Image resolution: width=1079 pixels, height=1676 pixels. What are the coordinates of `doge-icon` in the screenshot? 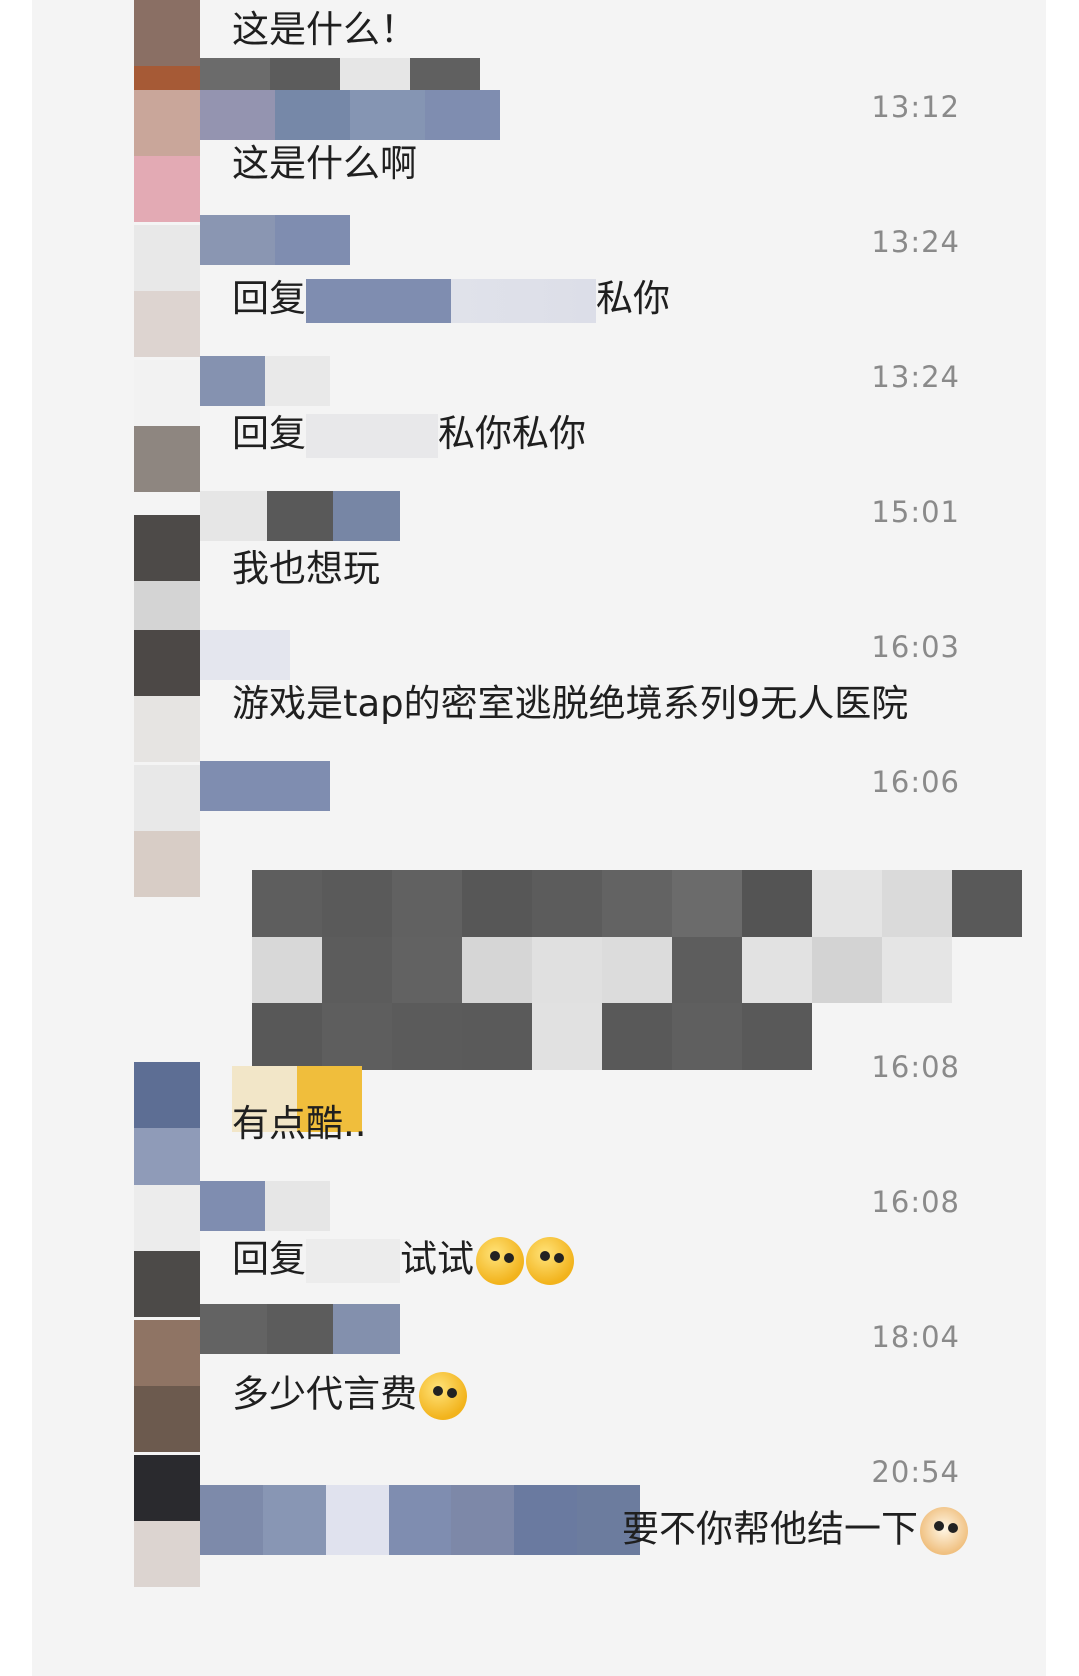 It's located at (944, 1531).